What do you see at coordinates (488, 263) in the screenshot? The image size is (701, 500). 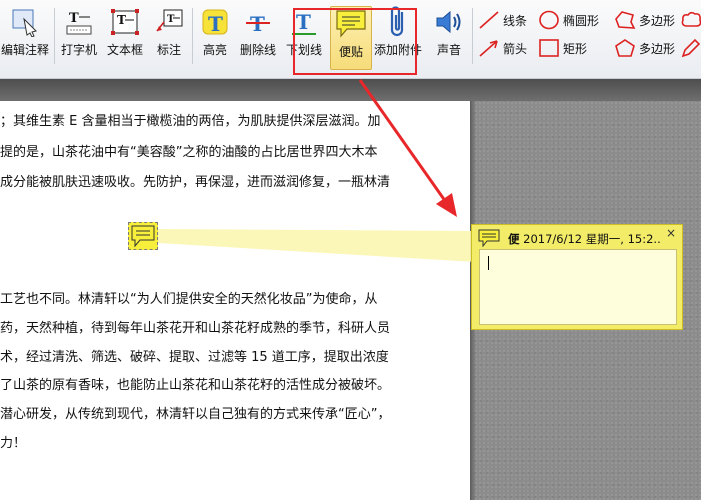 I see `text-cursor` at bounding box center [488, 263].